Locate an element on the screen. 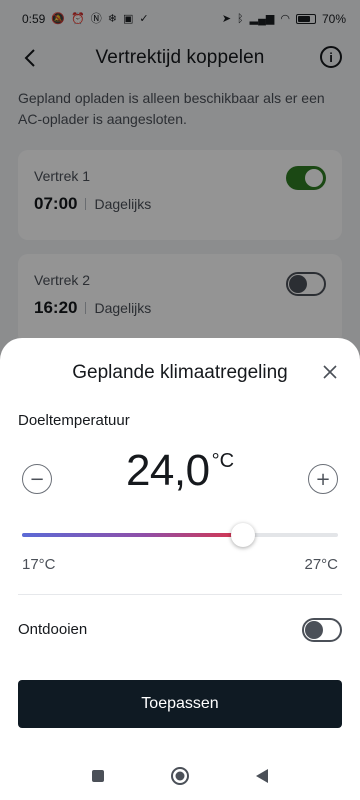 This screenshot has height=800, width=360. close-button is located at coordinates (330, 372).